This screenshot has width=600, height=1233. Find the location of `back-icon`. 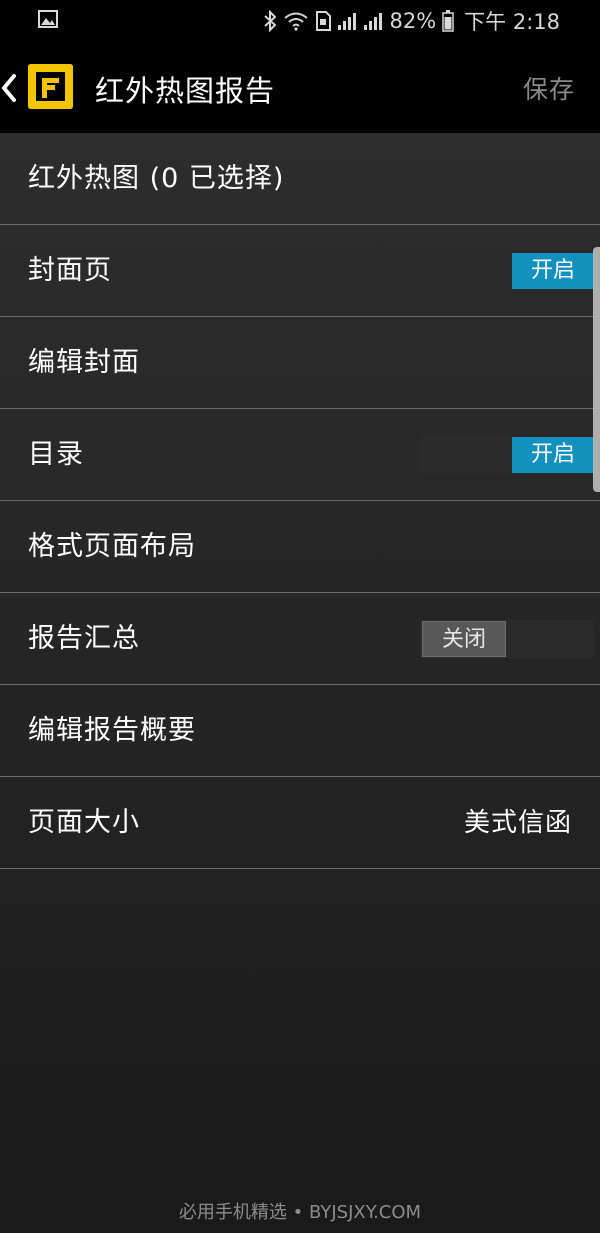

back-icon is located at coordinates (11, 88).